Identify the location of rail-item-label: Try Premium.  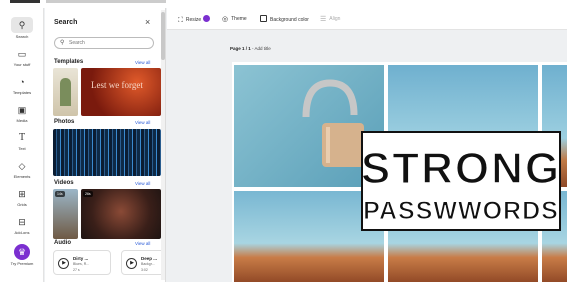
(22, 263).